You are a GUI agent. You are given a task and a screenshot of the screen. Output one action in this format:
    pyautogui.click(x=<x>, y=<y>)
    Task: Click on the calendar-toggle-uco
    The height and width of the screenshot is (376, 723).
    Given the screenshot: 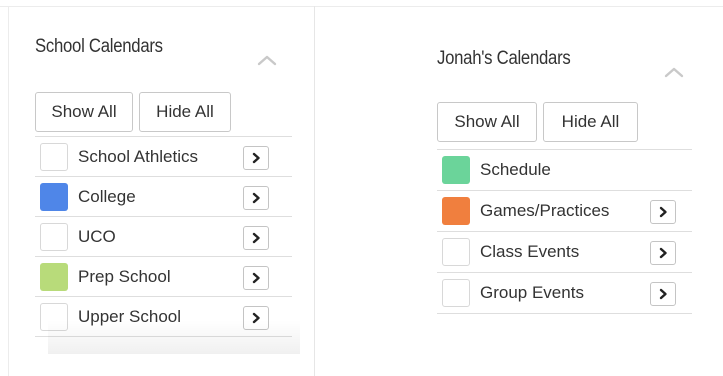 What is the action you would take?
    pyautogui.click(x=54, y=237)
    